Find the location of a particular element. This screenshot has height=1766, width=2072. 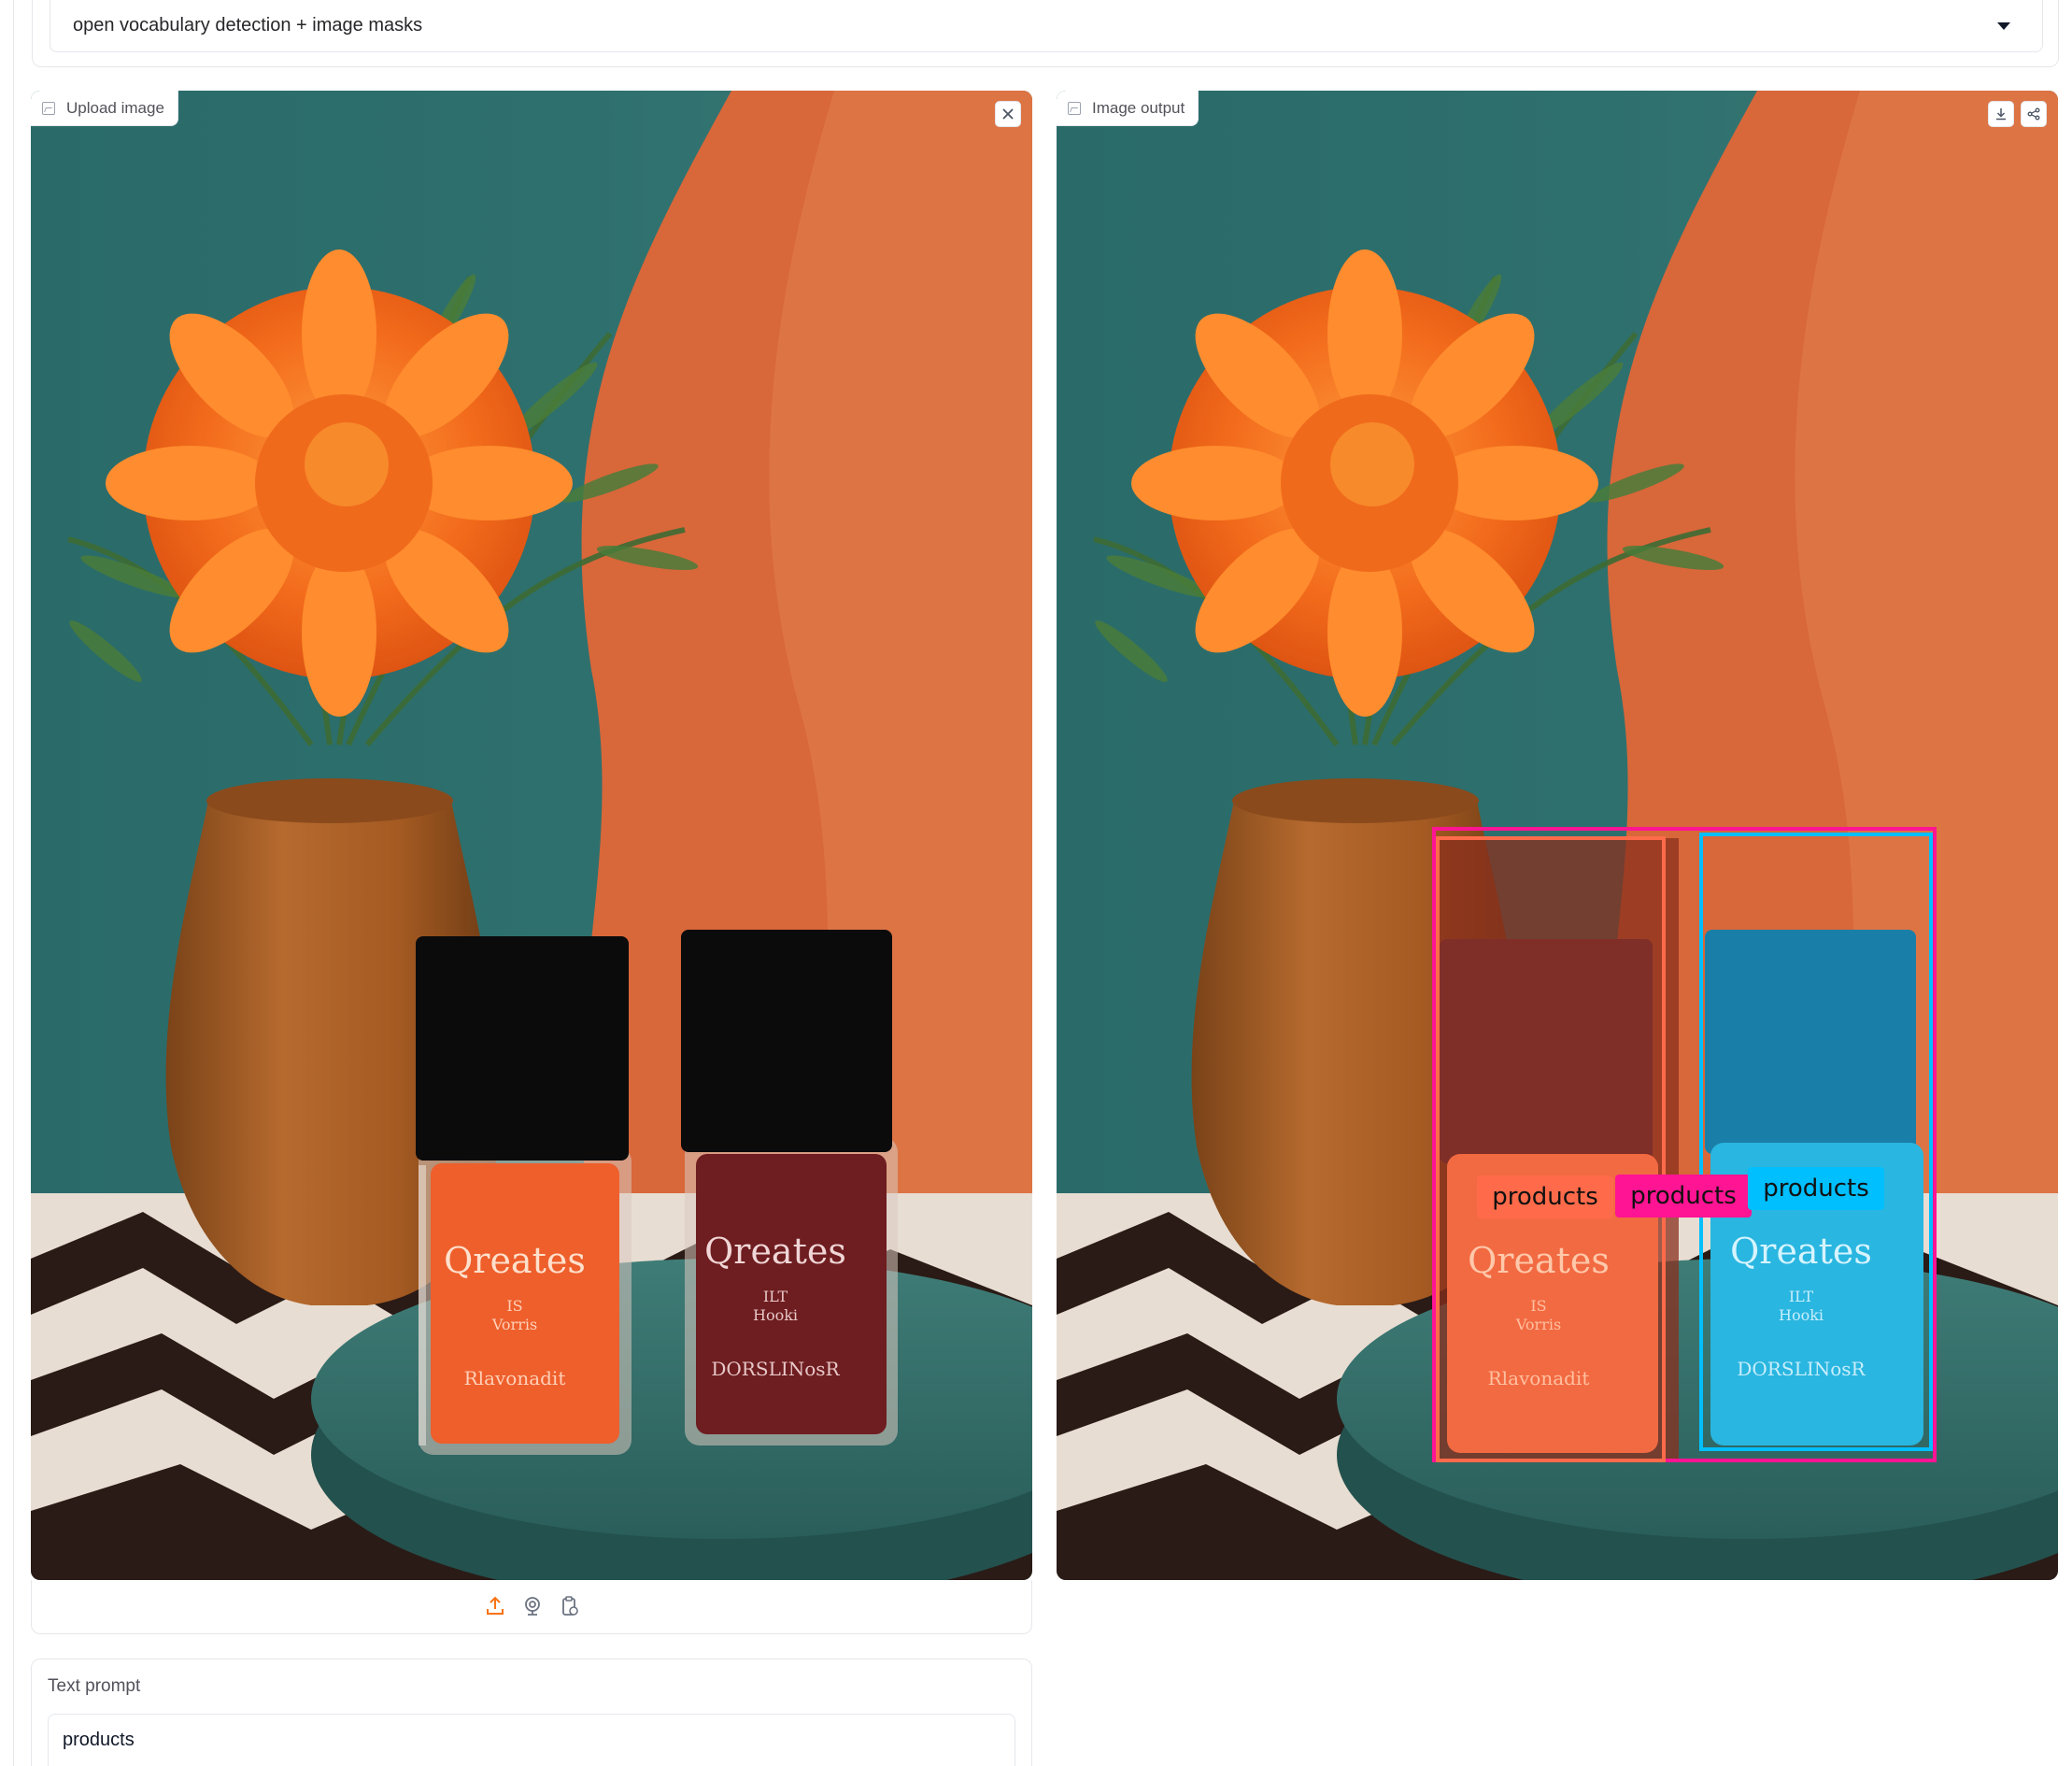

webcam-button is located at coordinates (532, 1606).